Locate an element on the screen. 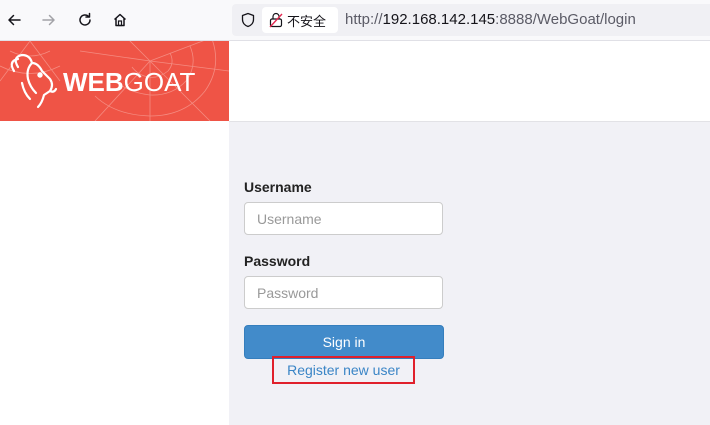 This screenshot has height=425, width=710. webgoat-wordmark: WEBGOAT is located at coordinates (129, 82).